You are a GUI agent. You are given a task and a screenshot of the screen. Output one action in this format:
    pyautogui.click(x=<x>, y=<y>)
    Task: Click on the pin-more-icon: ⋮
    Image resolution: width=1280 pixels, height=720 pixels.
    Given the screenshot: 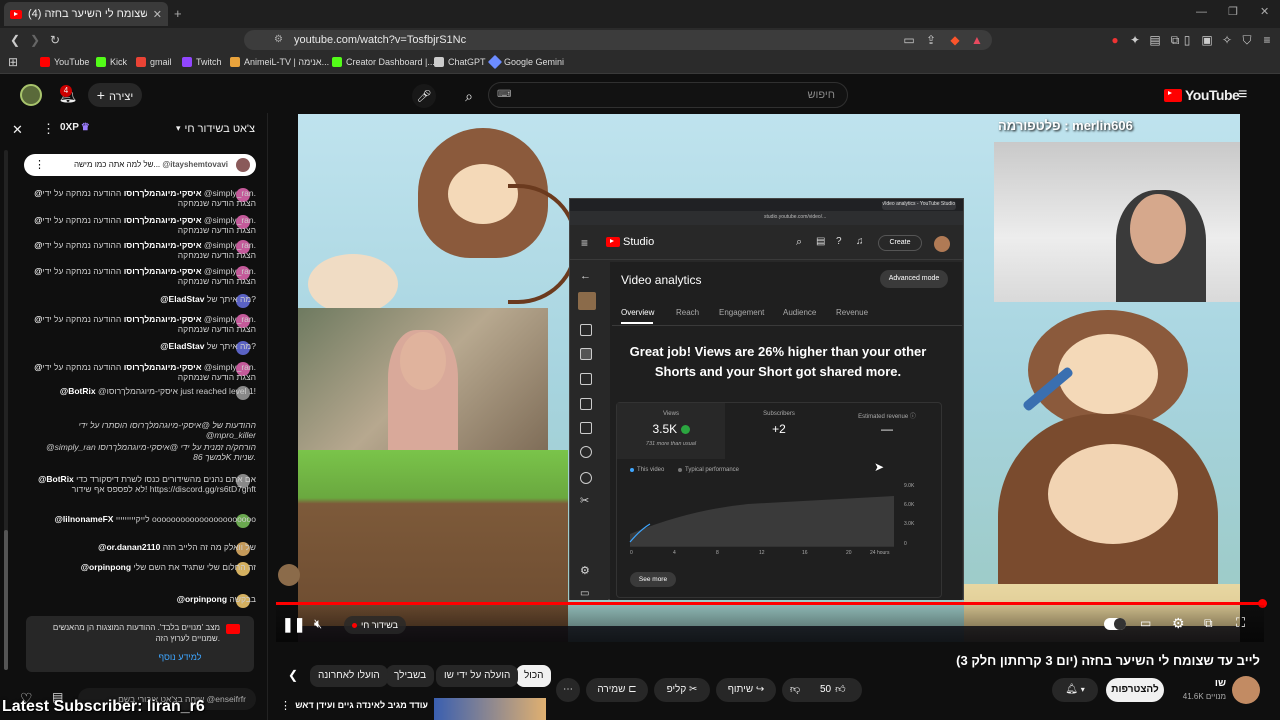 What is the action you would take?
    pyautogui.click(x=39, y=165)
    